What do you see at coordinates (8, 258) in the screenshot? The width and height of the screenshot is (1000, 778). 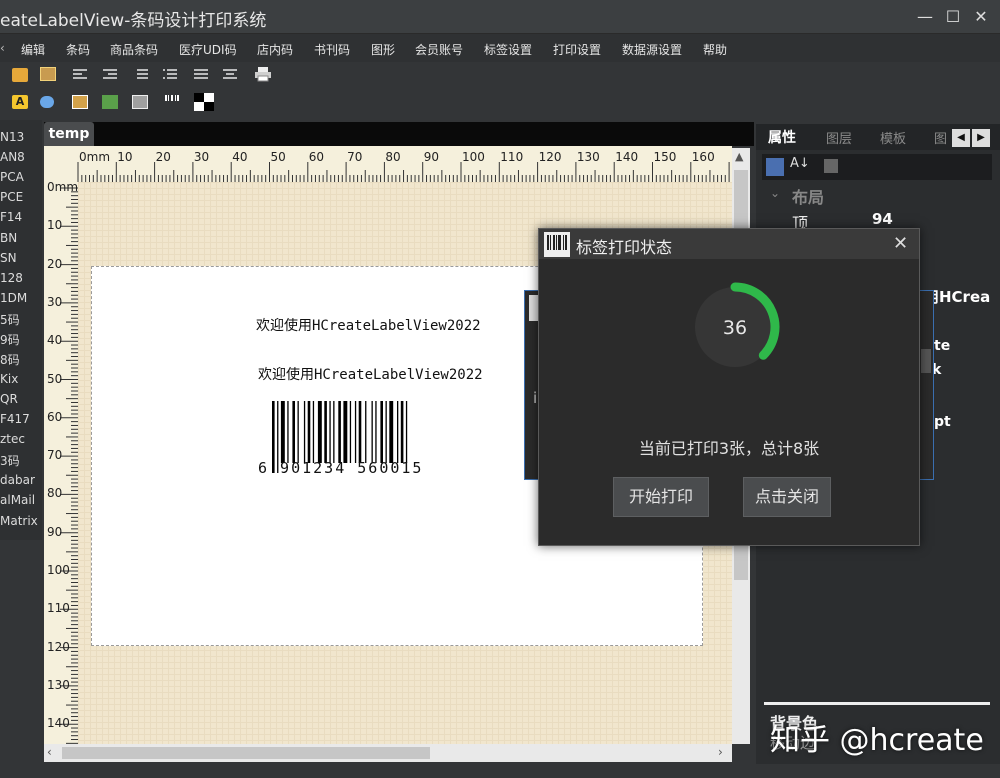 I see `list-item: SN` at bounding box center [8, 258].